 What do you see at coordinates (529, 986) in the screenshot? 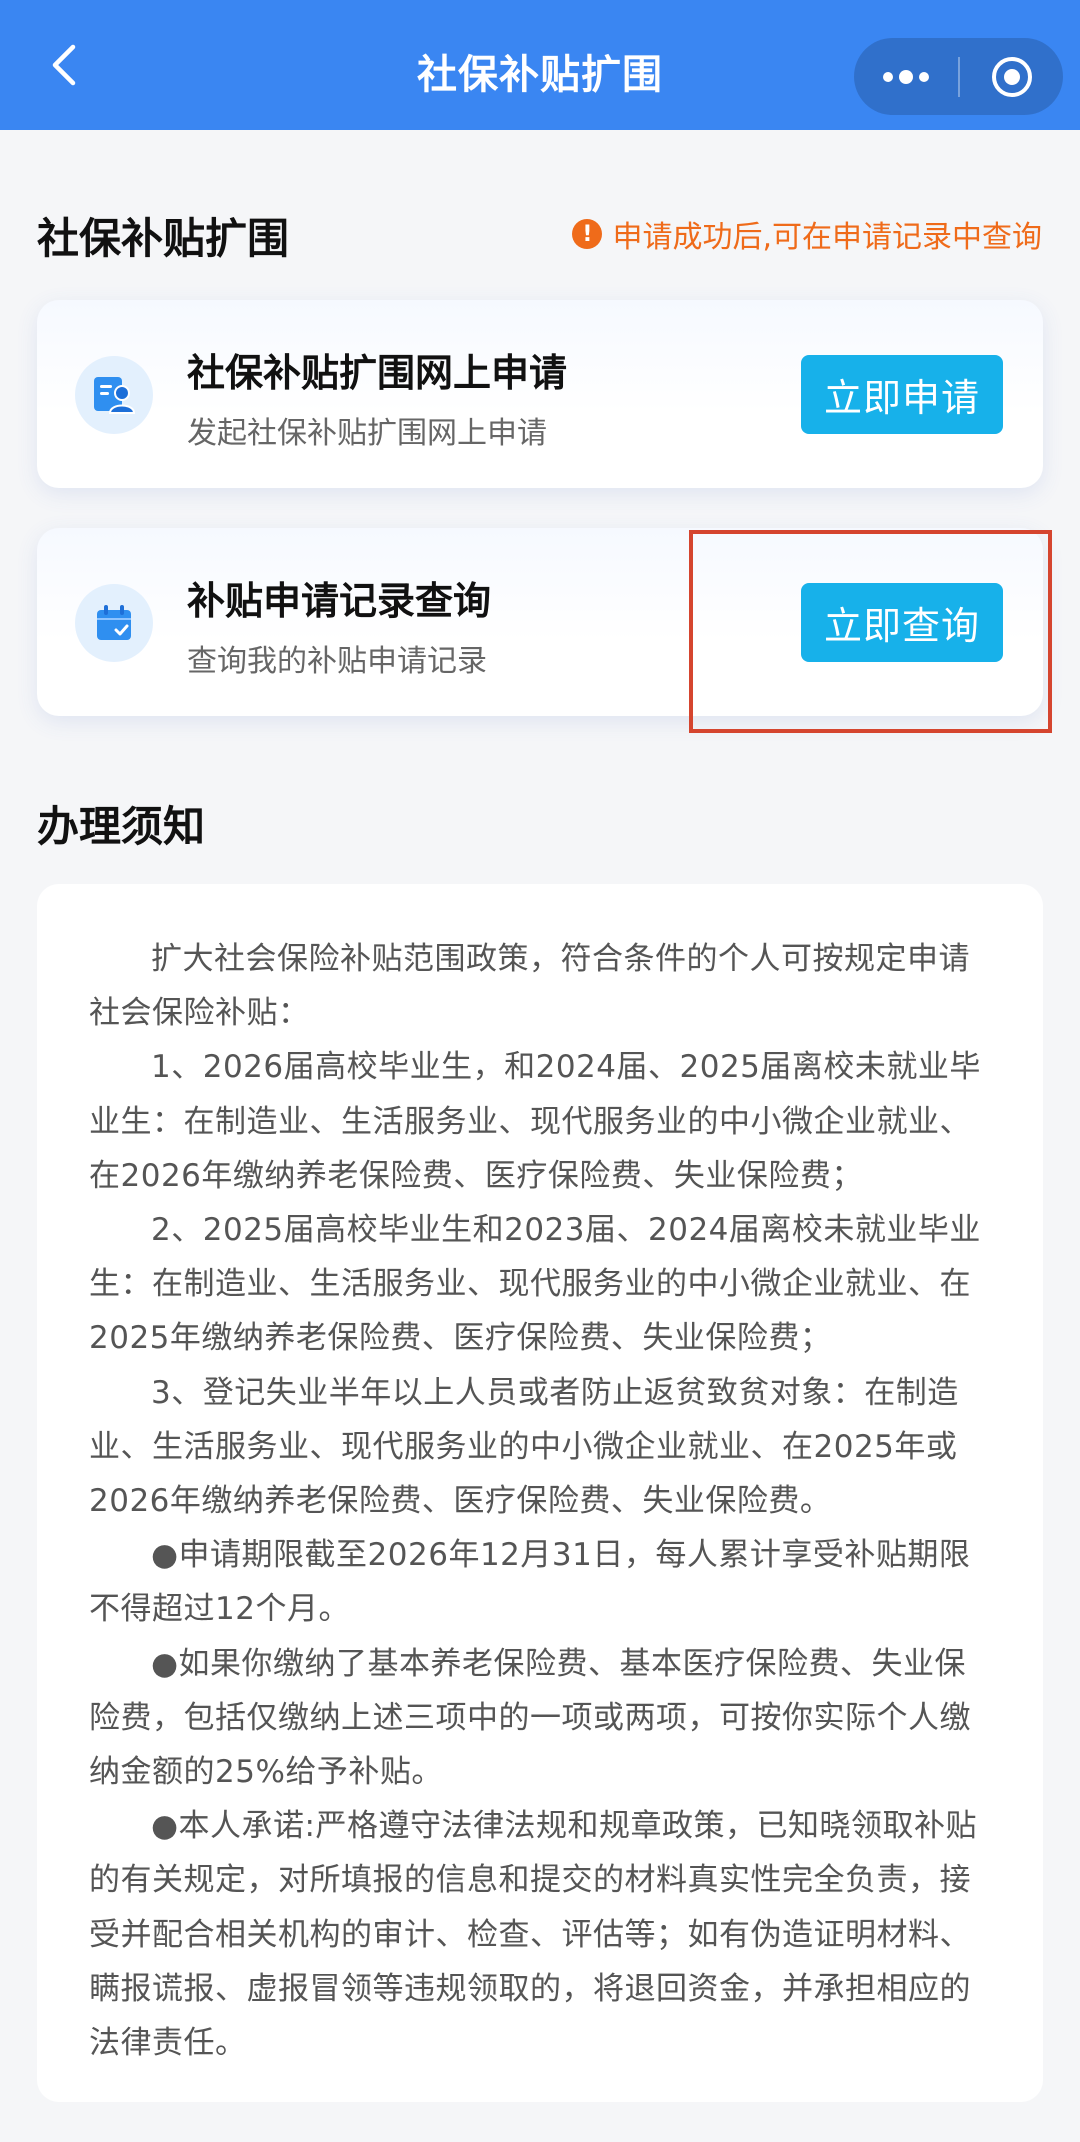
I see `guide-paragraph-intro: 扩大社会保险补贴范围政策，符合条件的个人可按规定申请社会保险补贴：` at bounding box center [529, 986].